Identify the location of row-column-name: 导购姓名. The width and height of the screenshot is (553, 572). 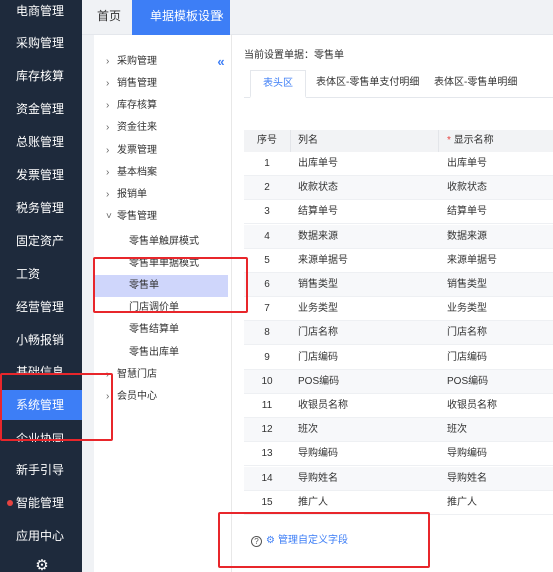
(318, 478).